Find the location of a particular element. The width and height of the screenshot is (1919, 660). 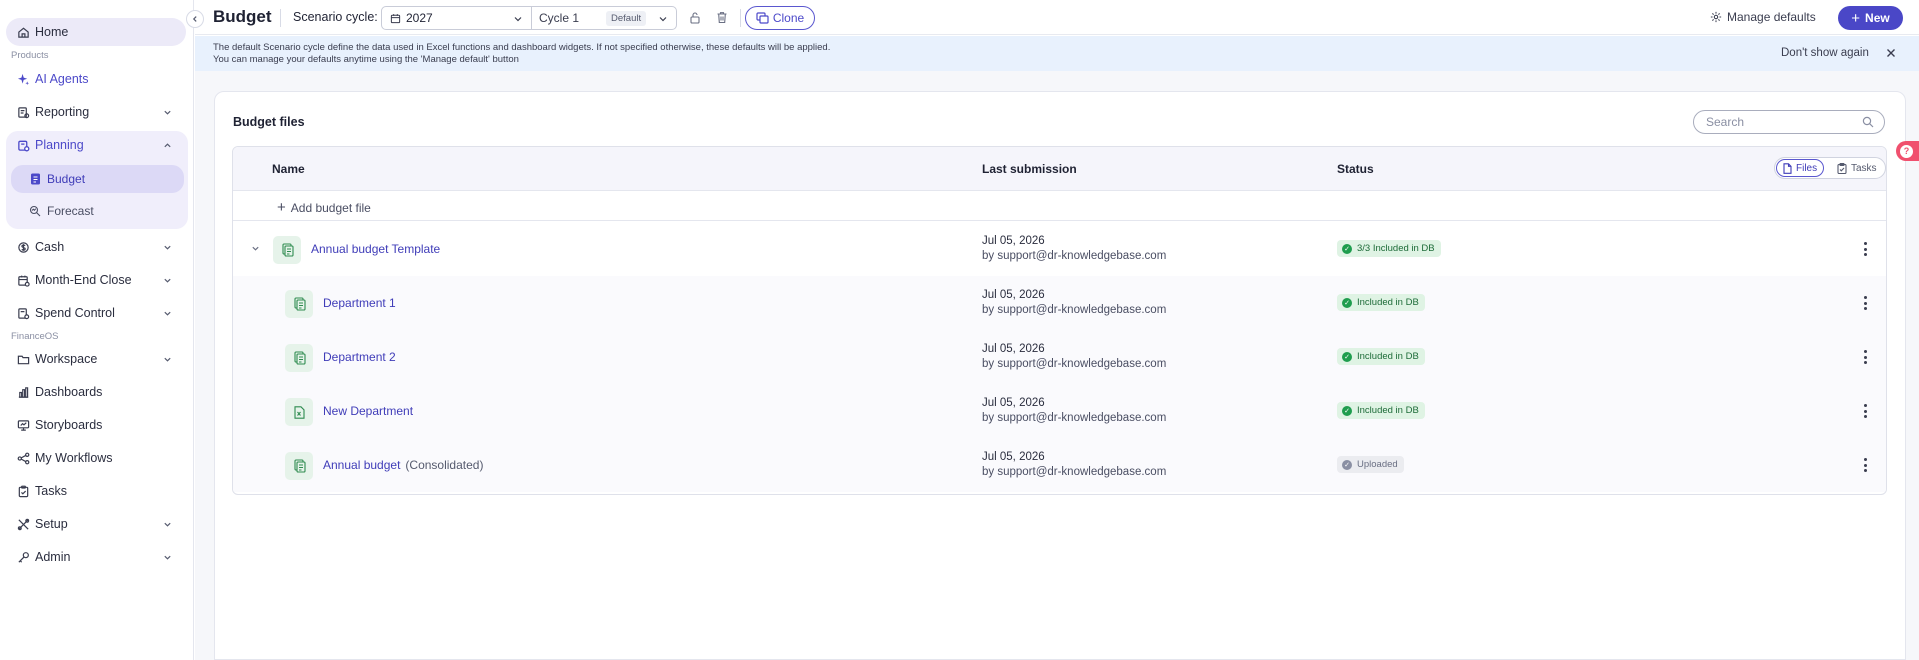

sidebar-item-label: Setup is located at coordinates (51, 524).